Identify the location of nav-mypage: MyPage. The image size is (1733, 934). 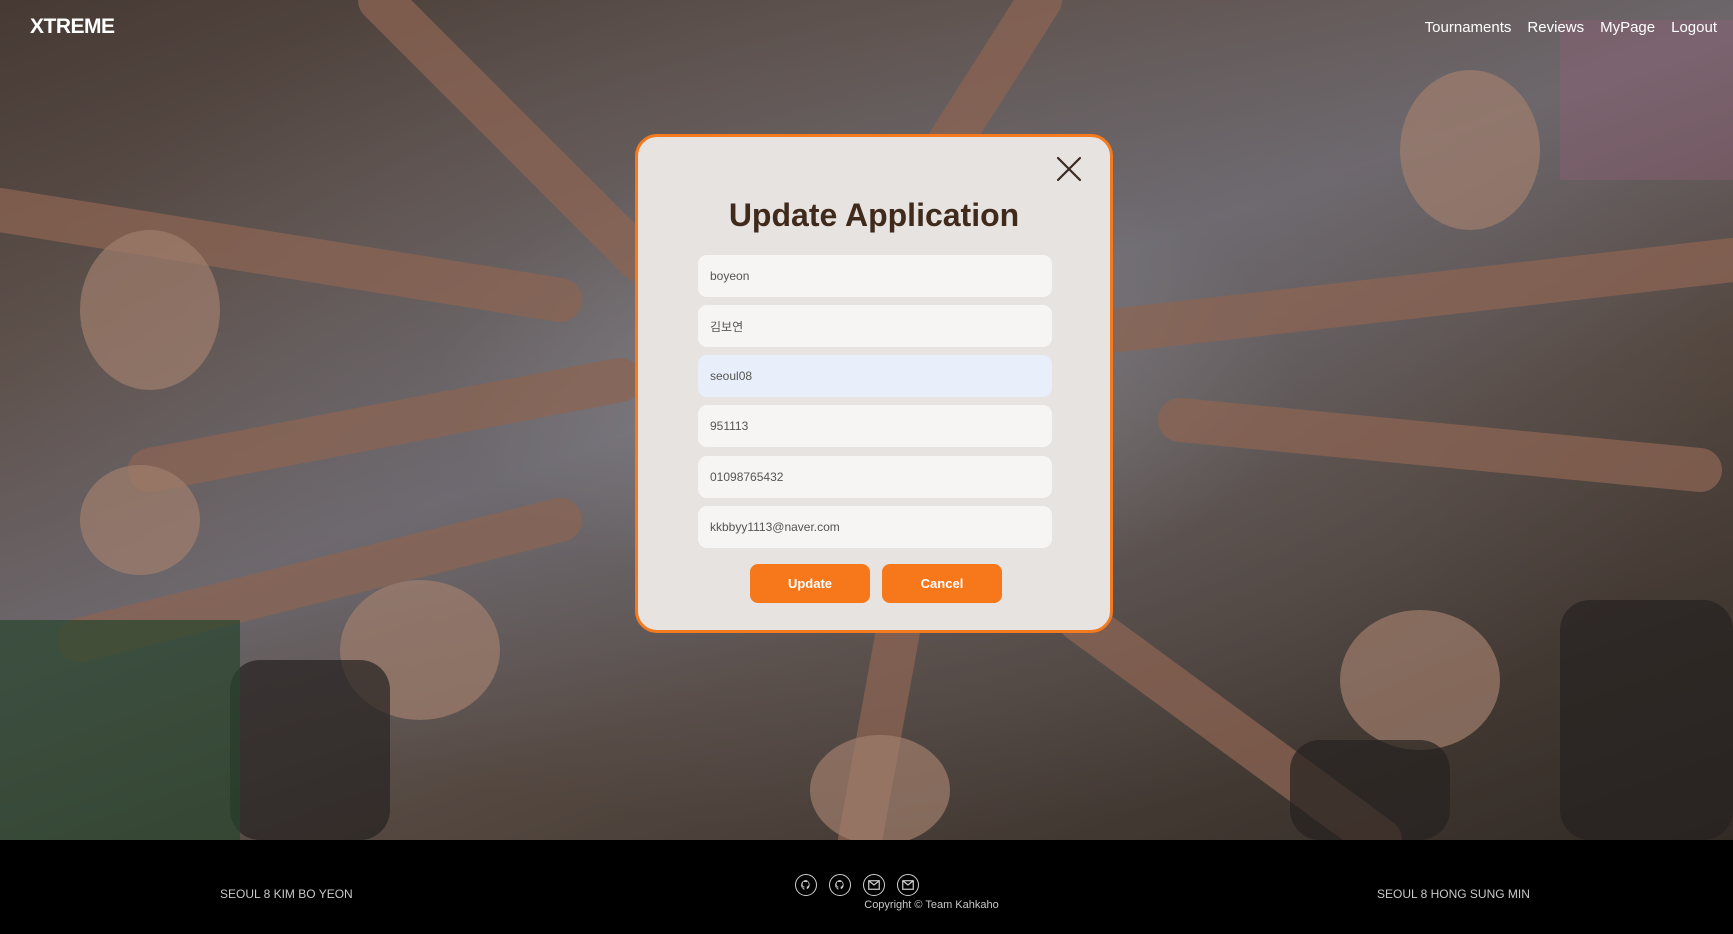
(1627, 27).